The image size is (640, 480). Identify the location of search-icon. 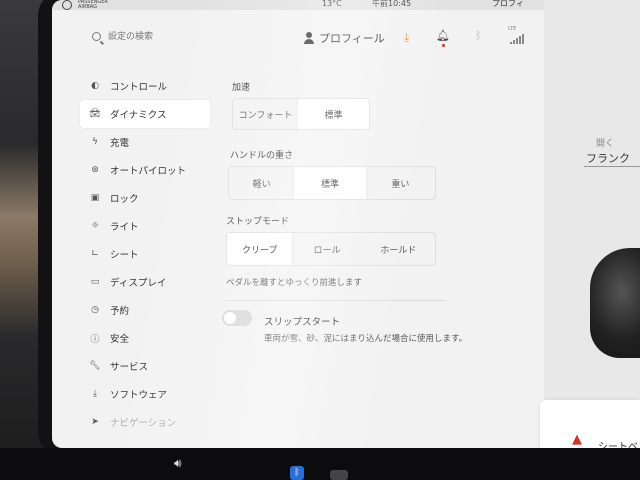
(96, 36).